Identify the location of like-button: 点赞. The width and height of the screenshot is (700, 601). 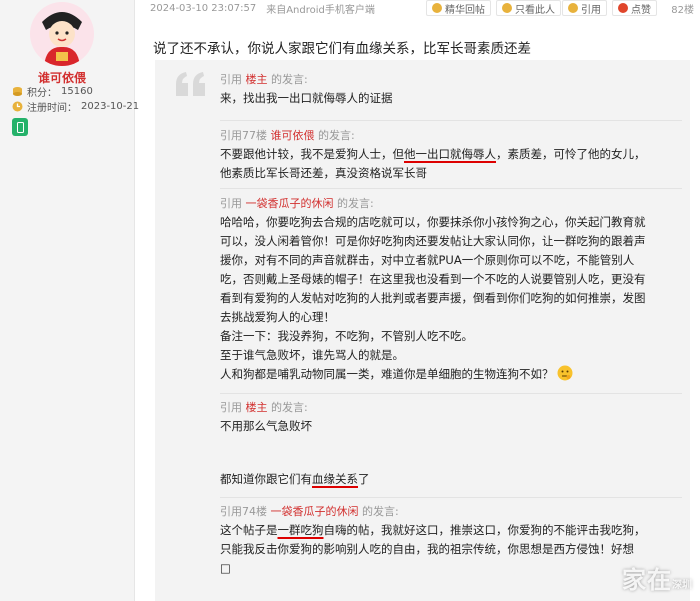
(634, 8).